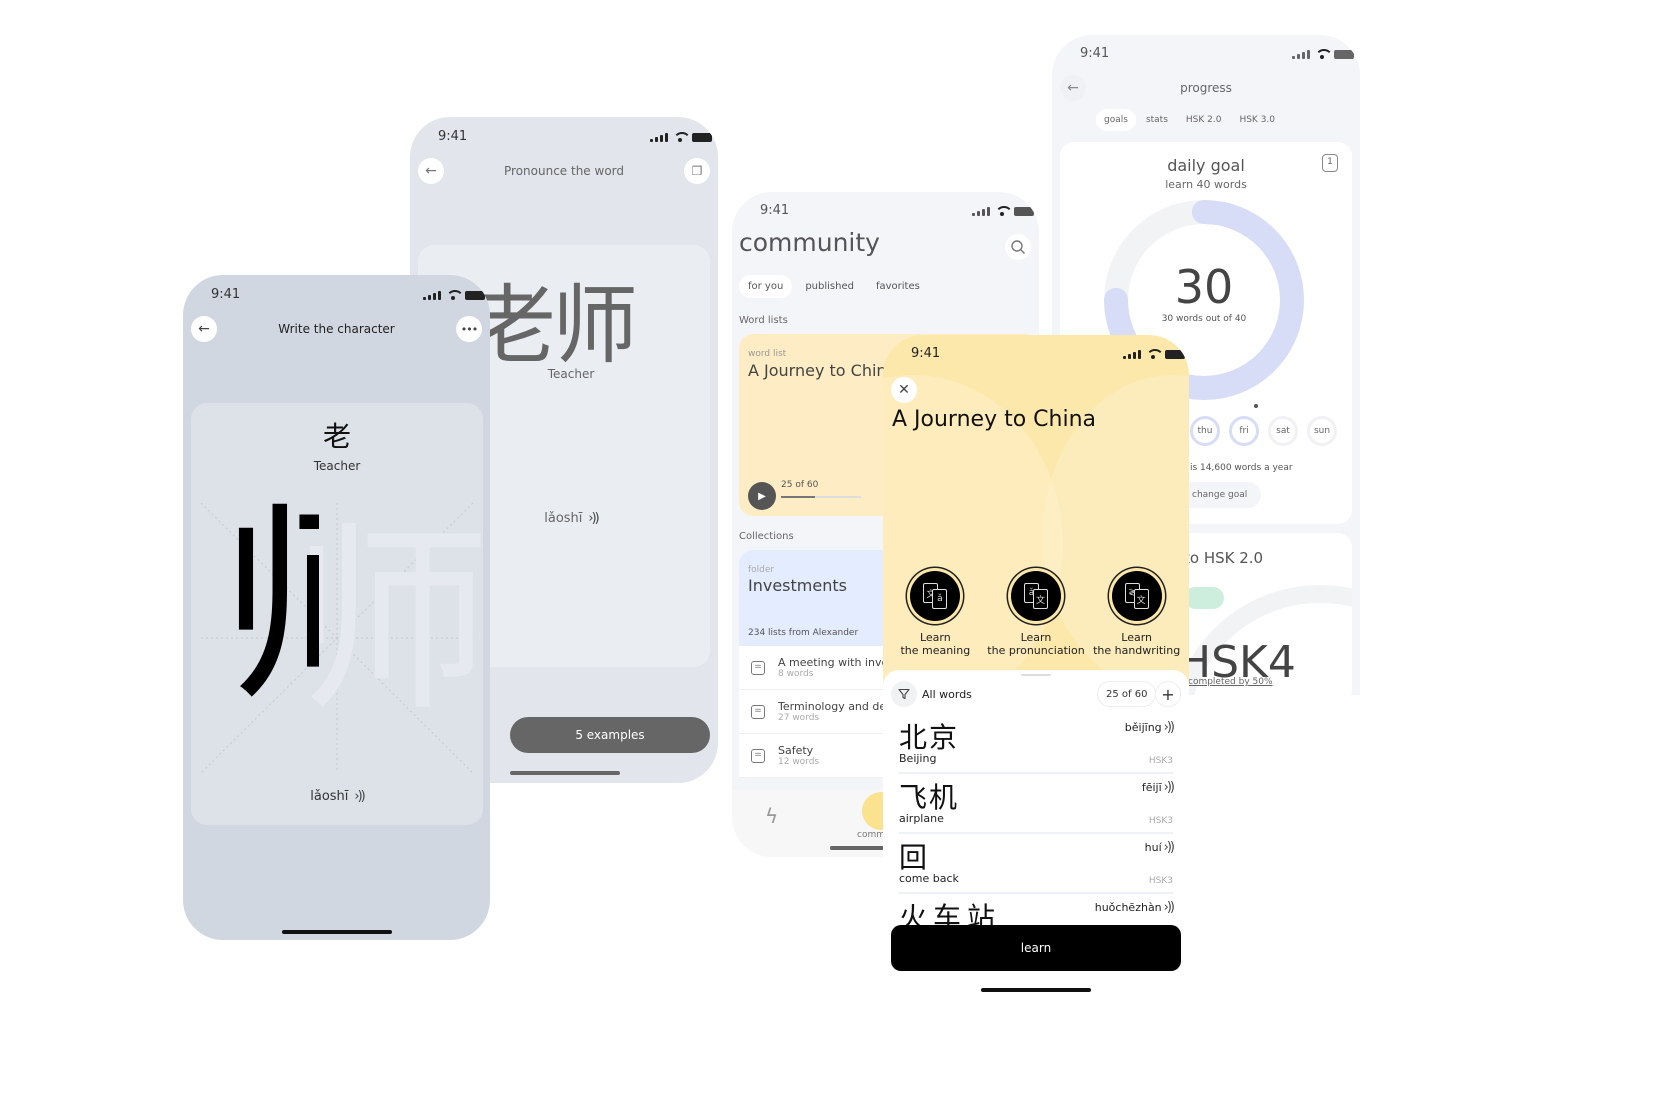 This screenshot has width=1680, height=1108. Describe the element at coordinates (1205, 431) in the screenshot. I see `day-thu: thu` at that location.